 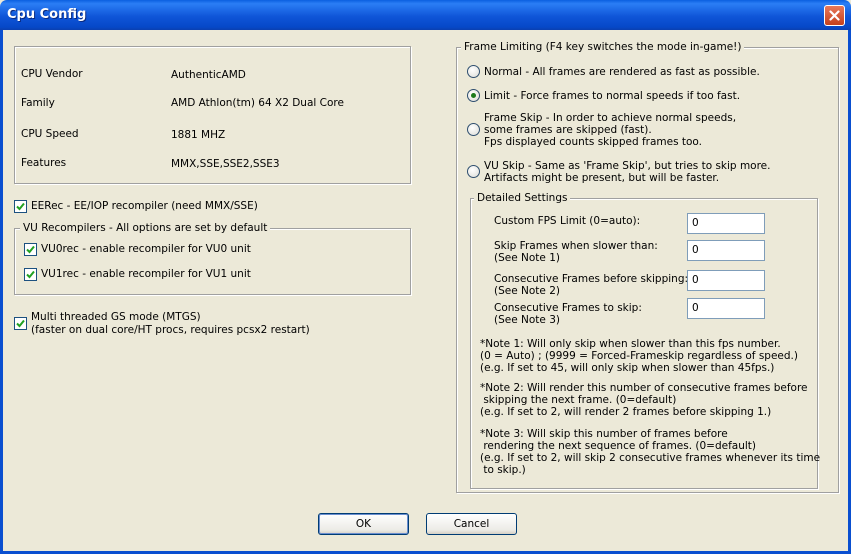 What do you see at coordinates (52, 74) in the screenshot?
I see `cpu-vendor-label: CPU Vendor` at bounding box center [52, 74].